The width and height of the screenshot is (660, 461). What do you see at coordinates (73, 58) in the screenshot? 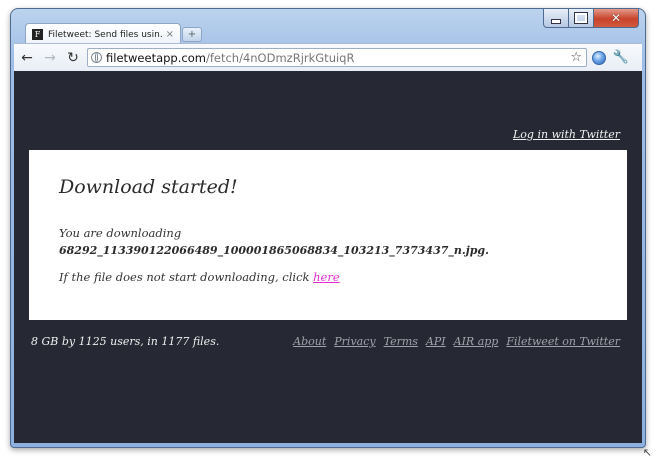
I see `reload-icon: ↻` at bounding box center [73, 58].